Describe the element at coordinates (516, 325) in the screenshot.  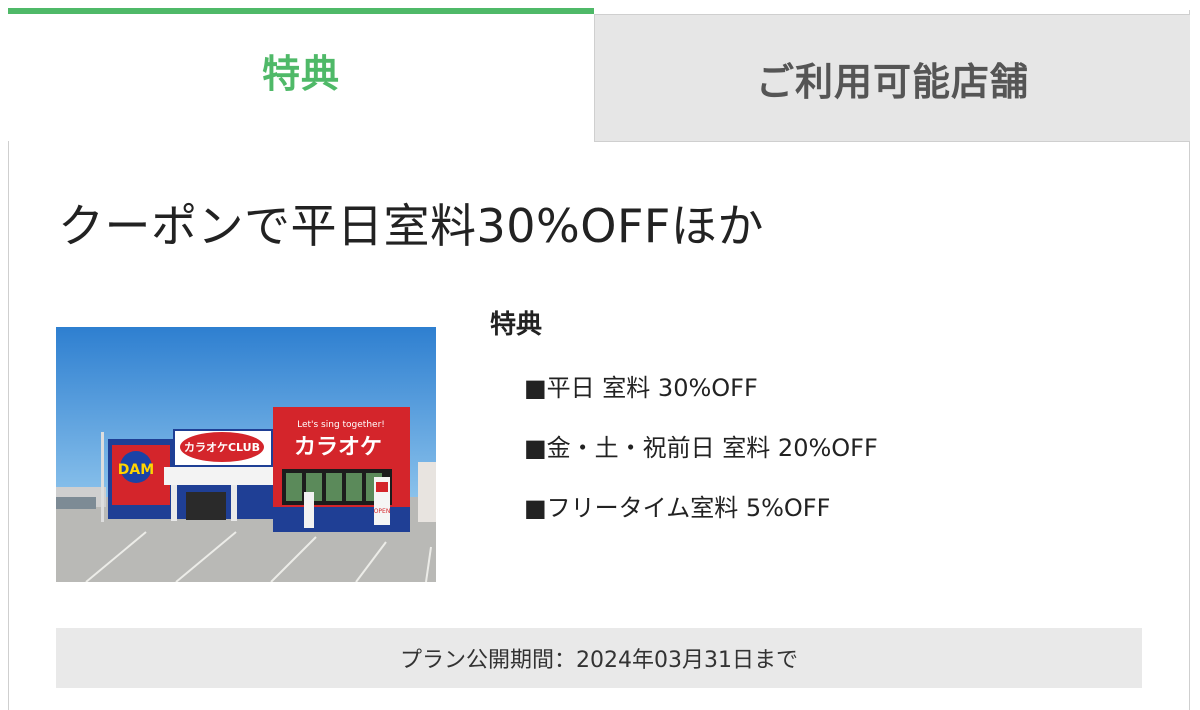
I see `benefits-heading: 特典` at that location.